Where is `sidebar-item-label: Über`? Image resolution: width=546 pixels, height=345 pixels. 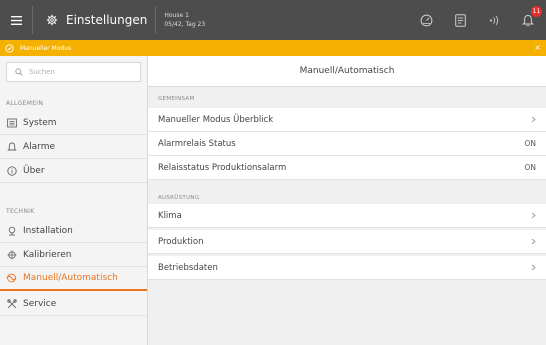
sidebar-item-label: Über is located at coordinates (34, 170).